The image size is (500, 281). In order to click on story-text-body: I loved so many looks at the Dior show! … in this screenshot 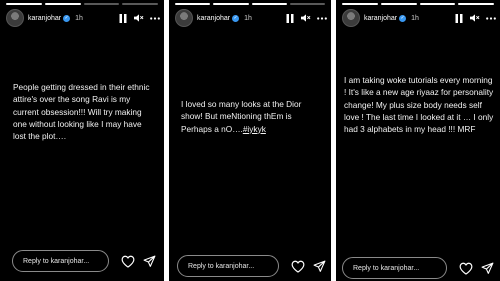, I will do `click(241, 116)`.